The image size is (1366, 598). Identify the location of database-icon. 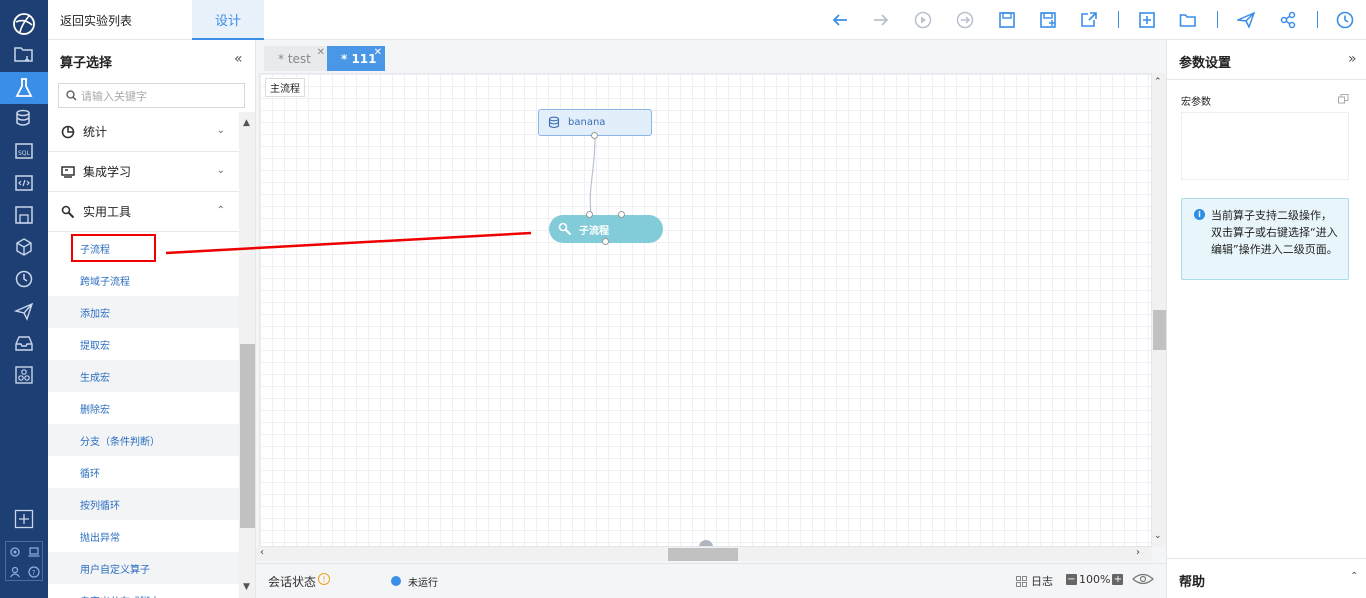
(24, 119).